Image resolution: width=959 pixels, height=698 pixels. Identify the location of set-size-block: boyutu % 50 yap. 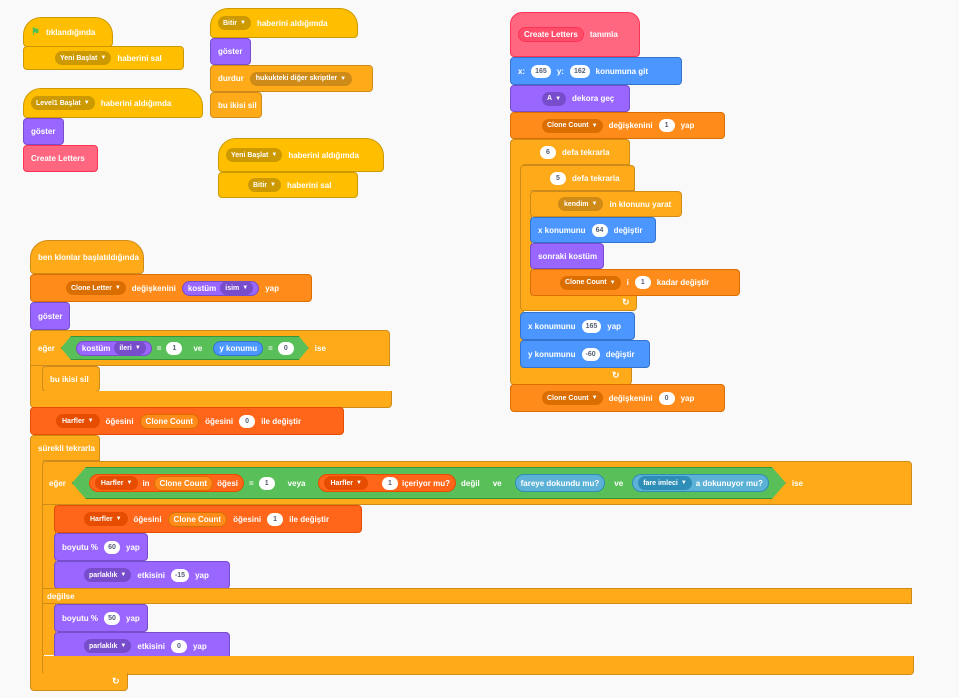
(101, 618).